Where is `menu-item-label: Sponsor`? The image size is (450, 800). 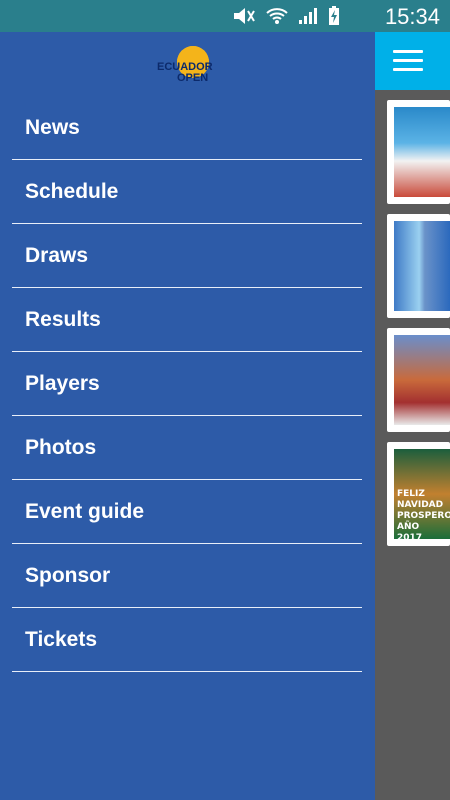
menu-item-label: Sponsor is located at coordinates (68, 575).